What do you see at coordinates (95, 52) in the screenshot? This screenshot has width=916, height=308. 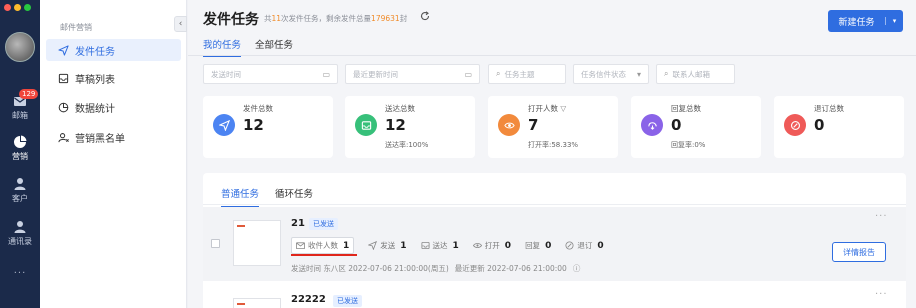 I see `sidebar-item-label: 发件任务` at bounding box center [95, 52].